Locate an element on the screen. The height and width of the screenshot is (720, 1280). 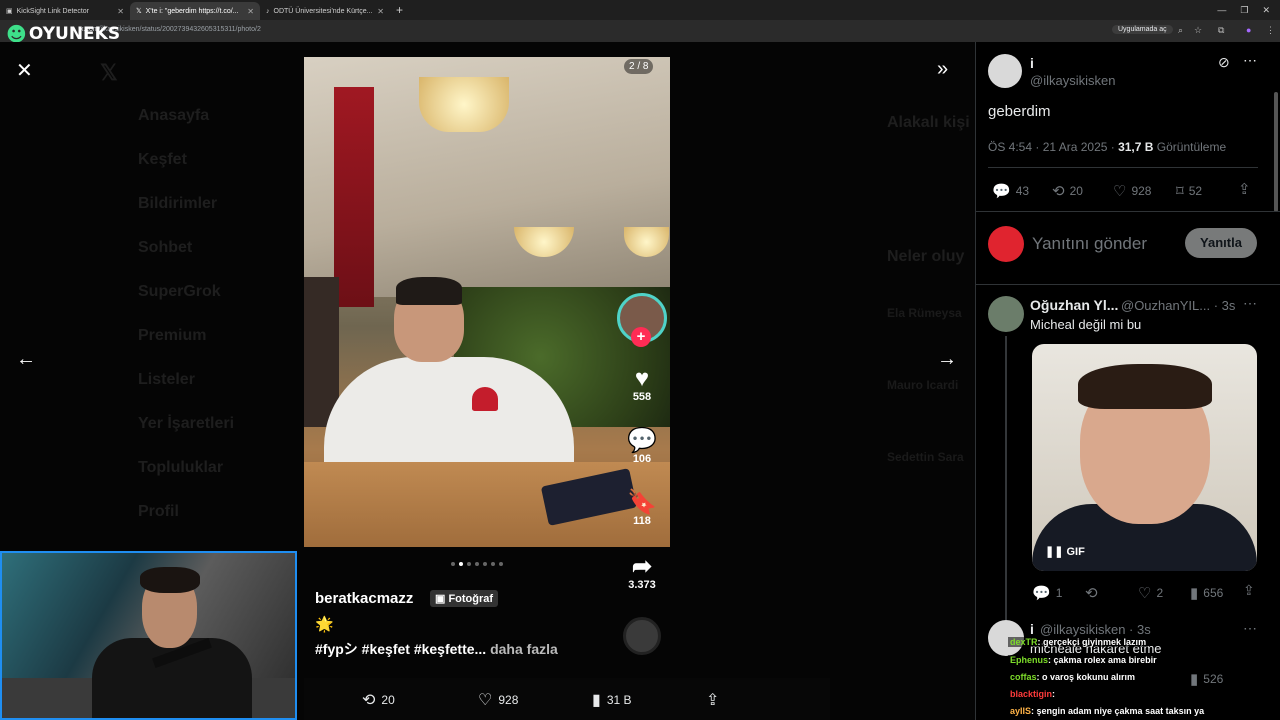
carousel-dots is located at coordinates (477, 564).